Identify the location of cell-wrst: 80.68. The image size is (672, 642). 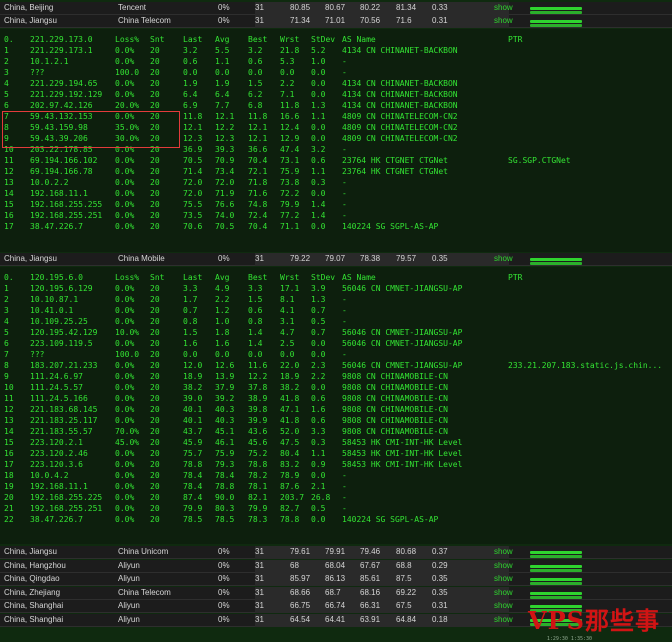
(406, 551).